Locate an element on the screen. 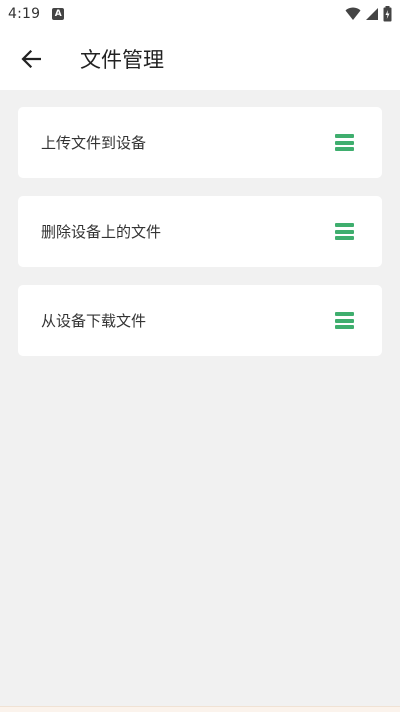 The image size is (400, 712). arrow-left-icon is located at coordinates (31, 59).